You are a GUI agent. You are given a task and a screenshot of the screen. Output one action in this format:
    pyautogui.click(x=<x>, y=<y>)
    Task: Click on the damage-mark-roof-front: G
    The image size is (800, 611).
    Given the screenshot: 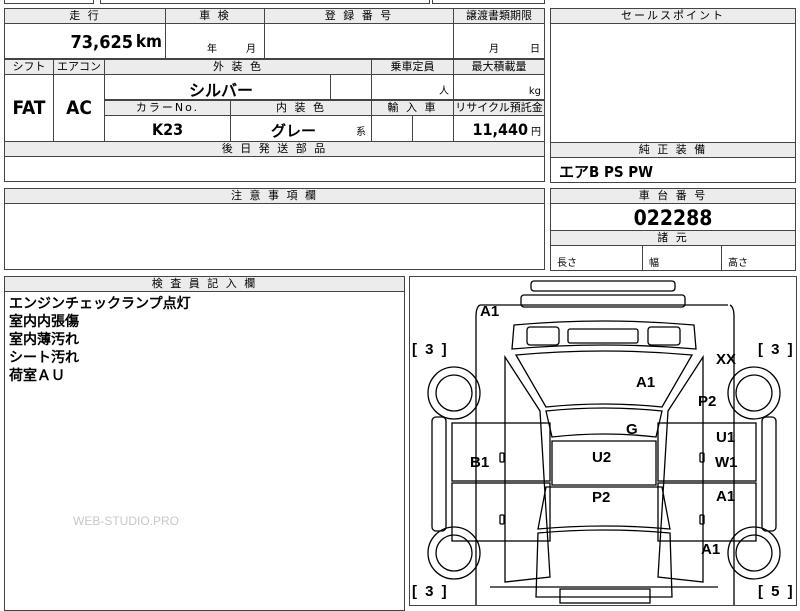 What is the action you would take?
    pyautogui.click(x=632, y=429)
    